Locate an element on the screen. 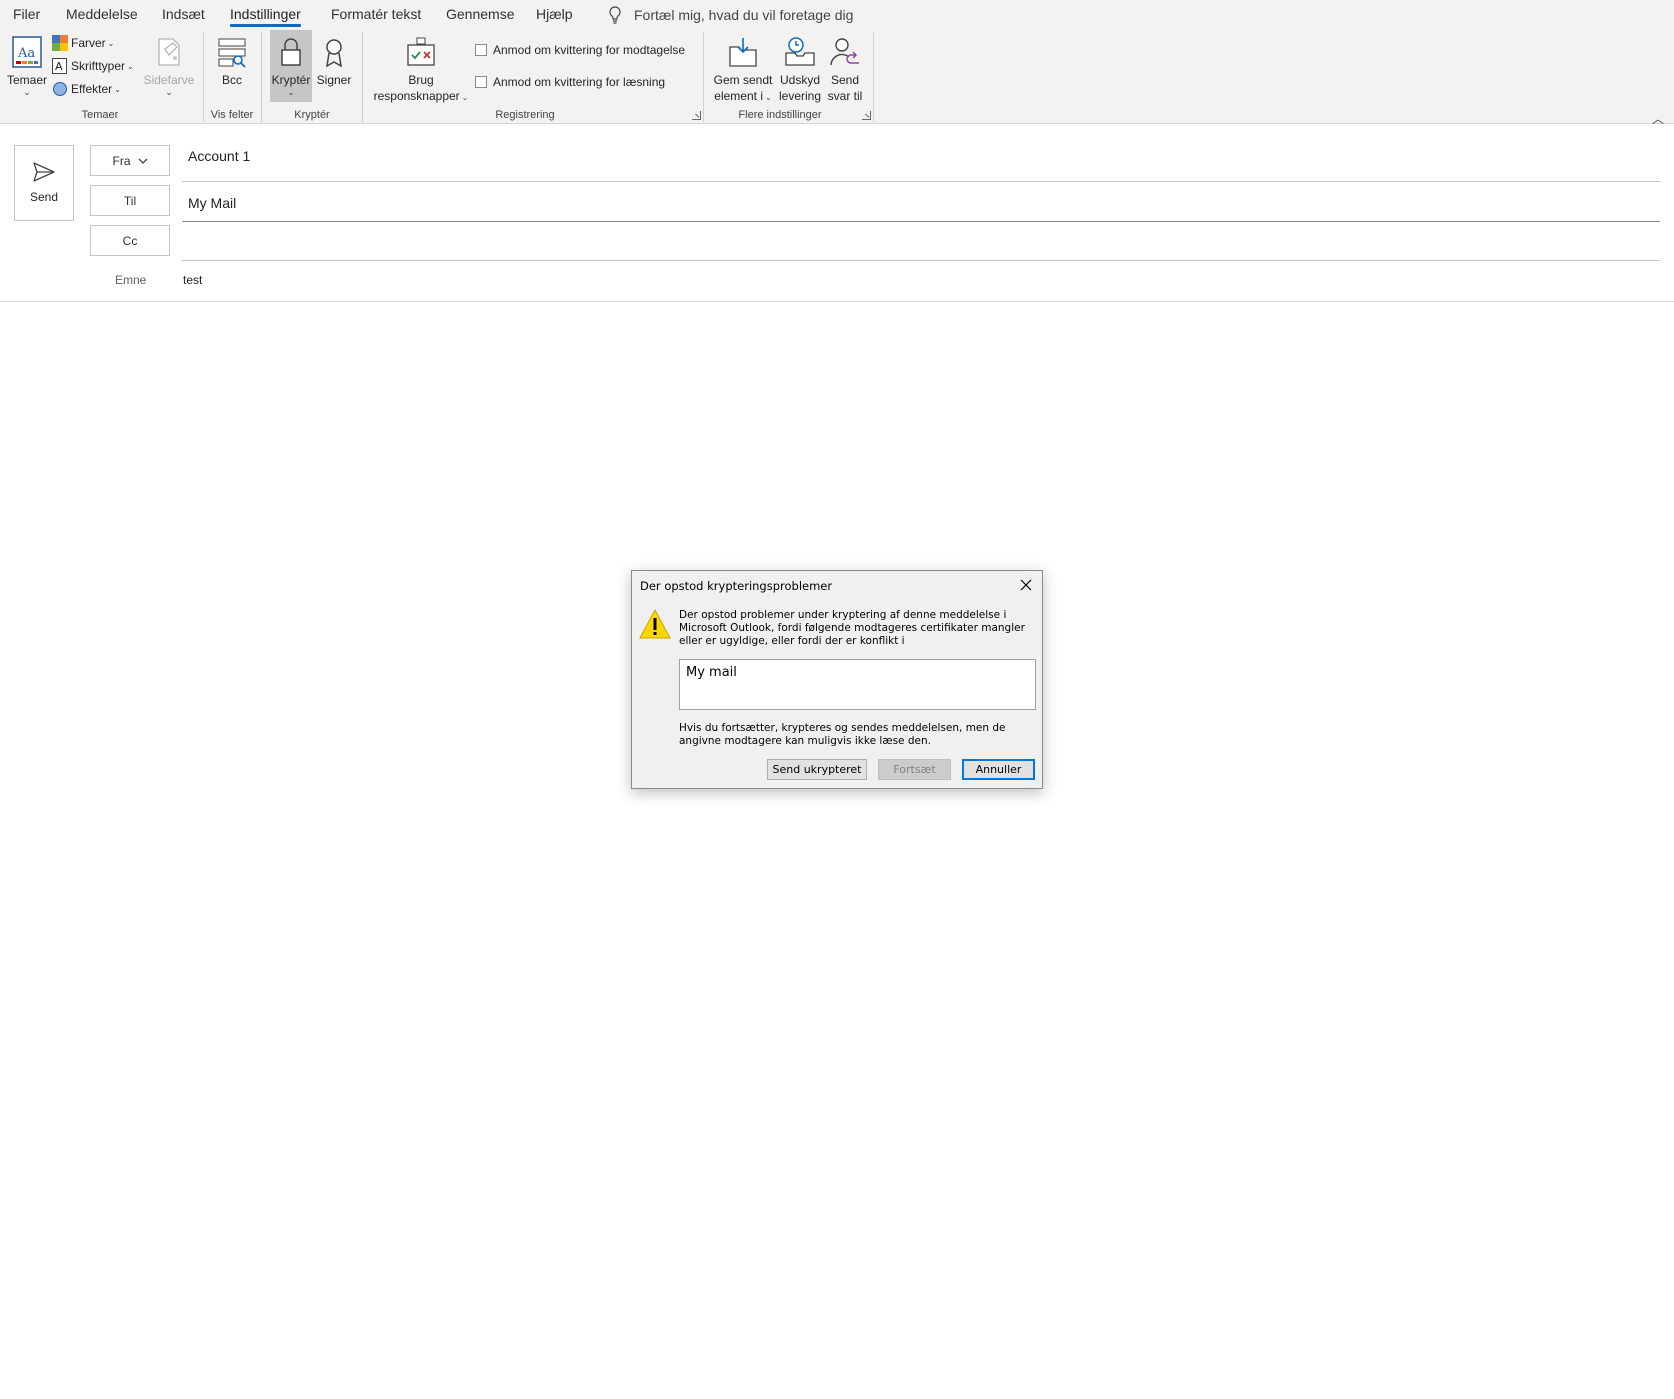 This screenshot has height=1399, width=1674. udskyd-levering-button: Udskyd levering is located at coordinates (800, 68).